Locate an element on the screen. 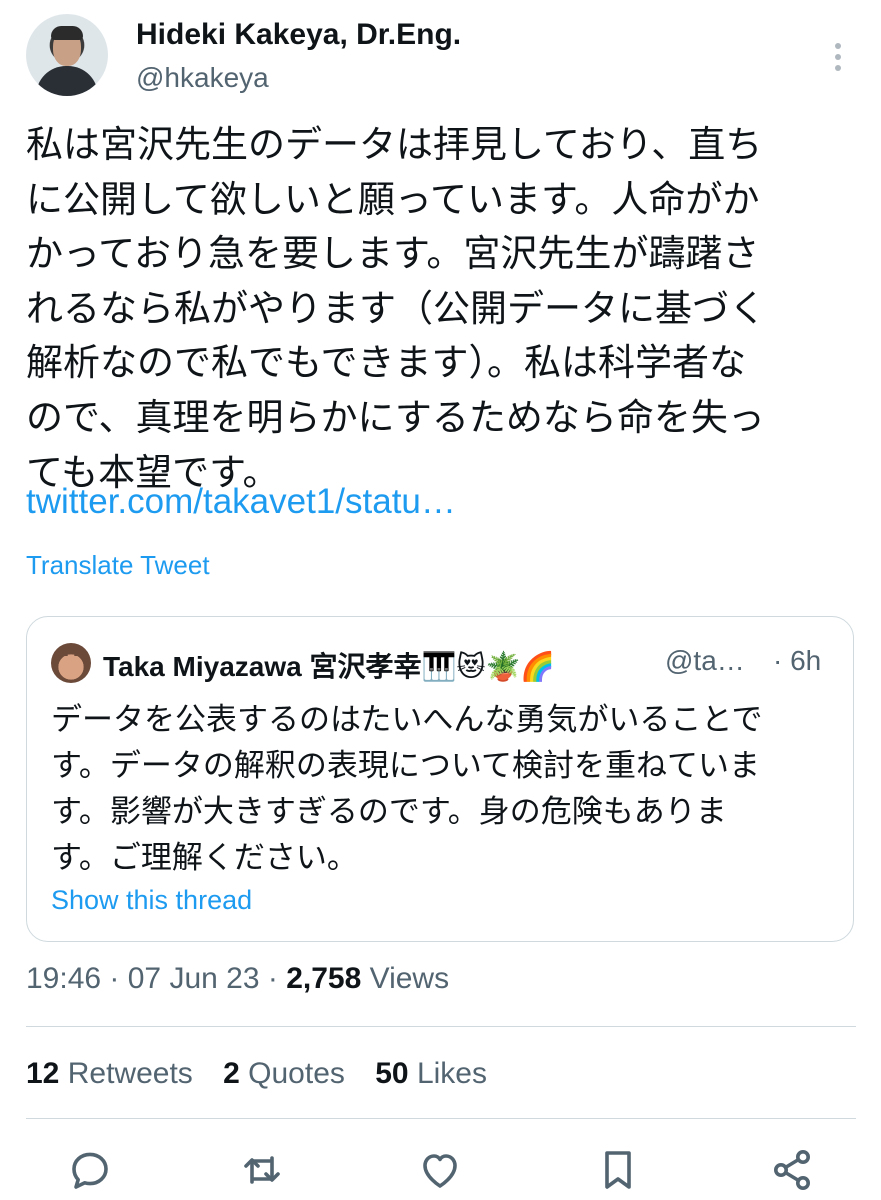 This screenshot has height=1200, width=881. tweet-datetime: 19:46 · 07 Jun 23 · is located at coordinates (152, 978).